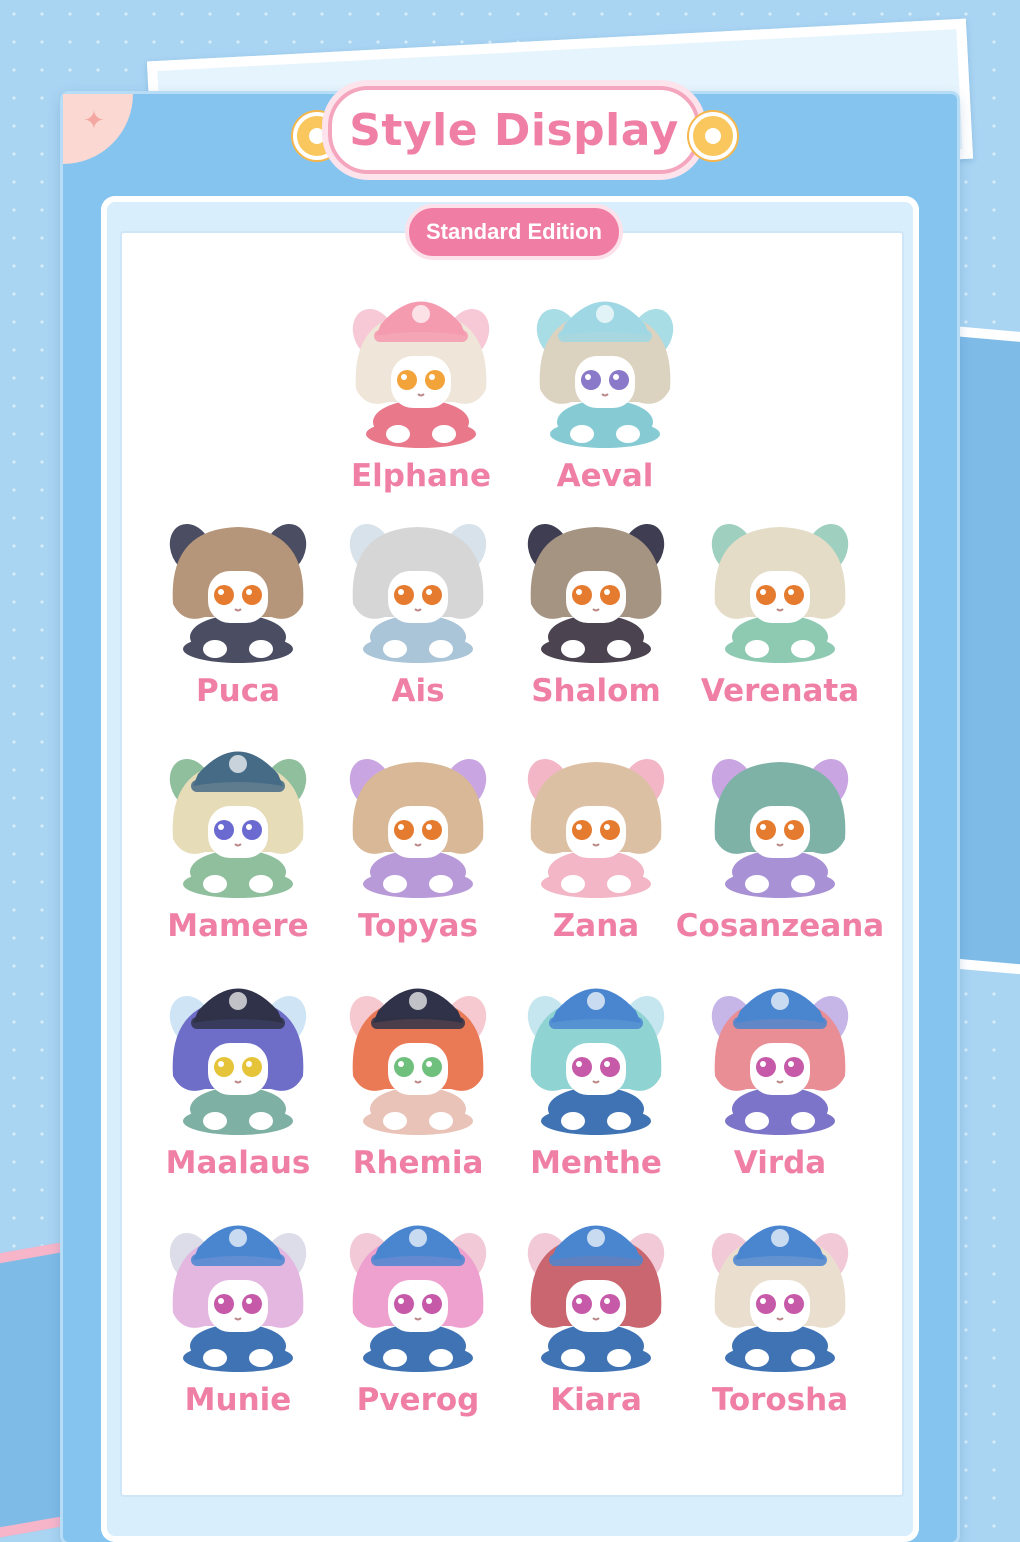  What do you see at coordinates (780, 926) in the screenshot?
I see `figure-name: Cosanzeana` at bounding box center [780, 926].